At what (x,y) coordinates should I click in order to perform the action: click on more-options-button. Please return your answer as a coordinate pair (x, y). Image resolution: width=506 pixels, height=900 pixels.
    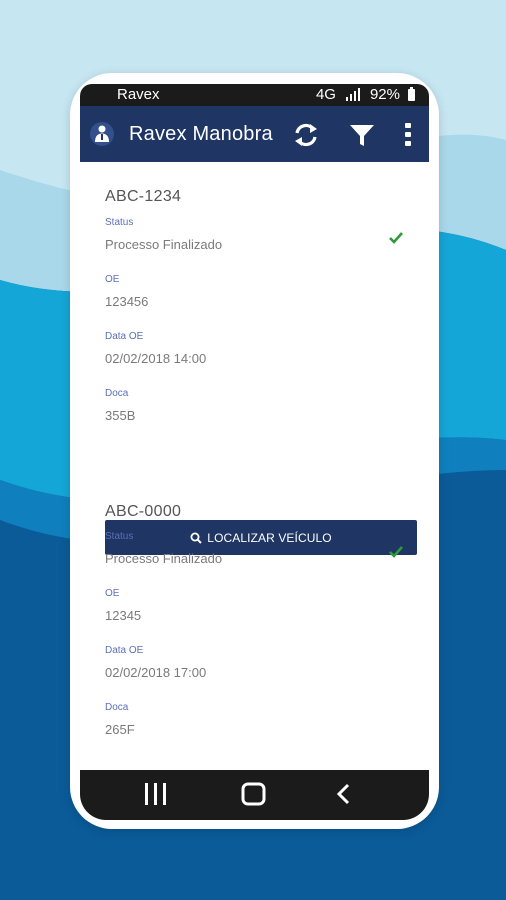
    Looking at the image, I should click on (408, 135).